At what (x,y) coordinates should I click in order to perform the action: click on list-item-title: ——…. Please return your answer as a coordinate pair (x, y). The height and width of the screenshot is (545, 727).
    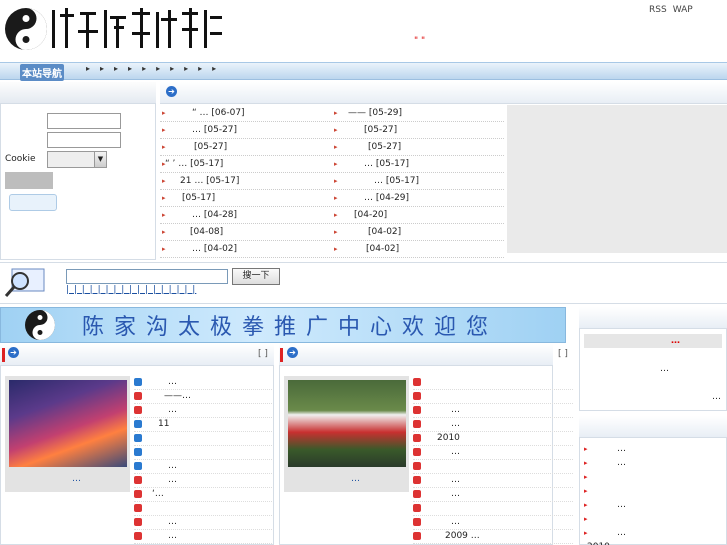
    Looking at the image, I should click on (177, 396).